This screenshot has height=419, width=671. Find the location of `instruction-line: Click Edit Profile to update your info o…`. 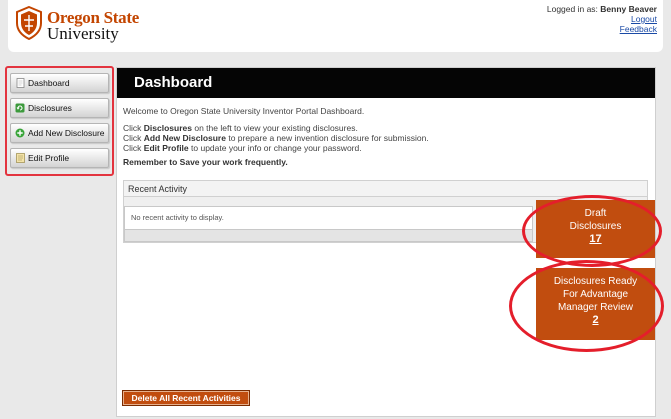

instruction-line: Click Edit Profile to update your info o… is located at coordinates (242, 148).